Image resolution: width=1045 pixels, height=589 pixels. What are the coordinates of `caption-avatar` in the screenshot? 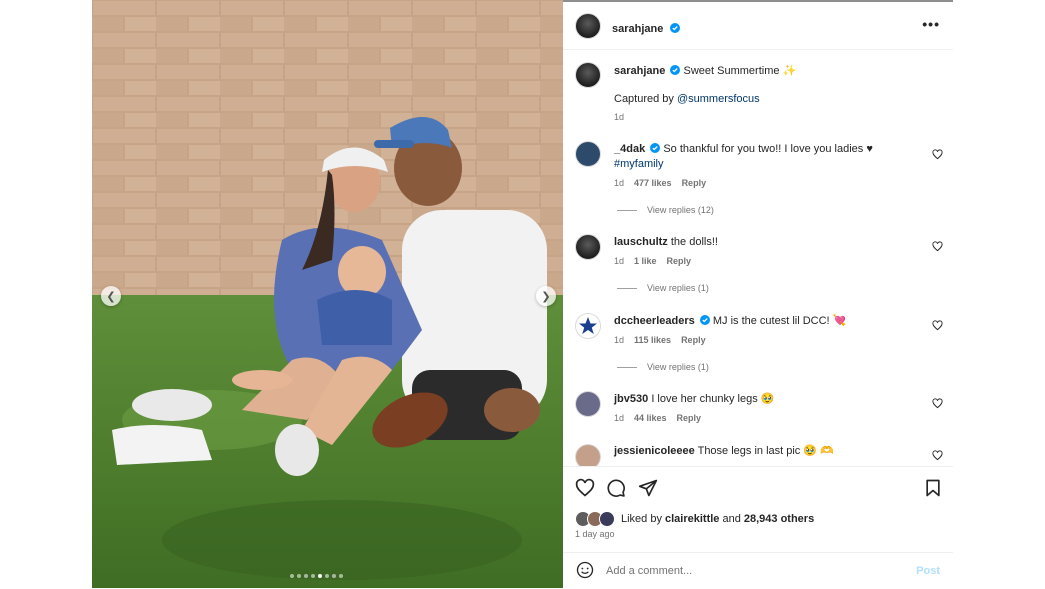 It's located at (588, 75).